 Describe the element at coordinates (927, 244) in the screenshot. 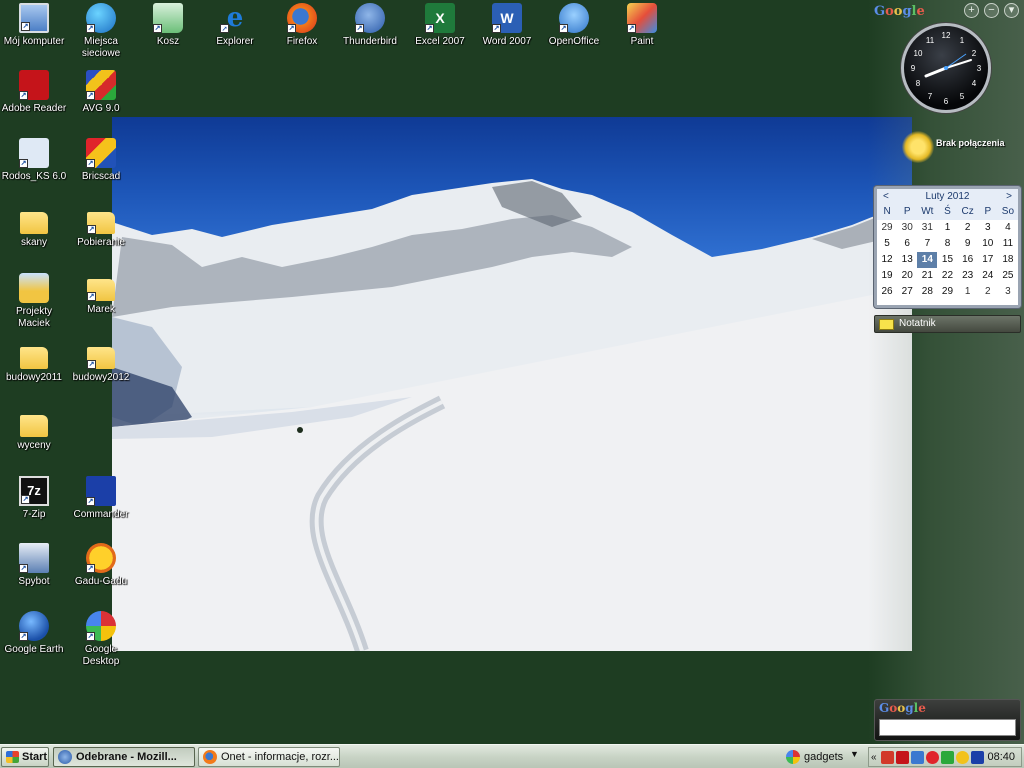

I see `calendar-day: 7` at that location.